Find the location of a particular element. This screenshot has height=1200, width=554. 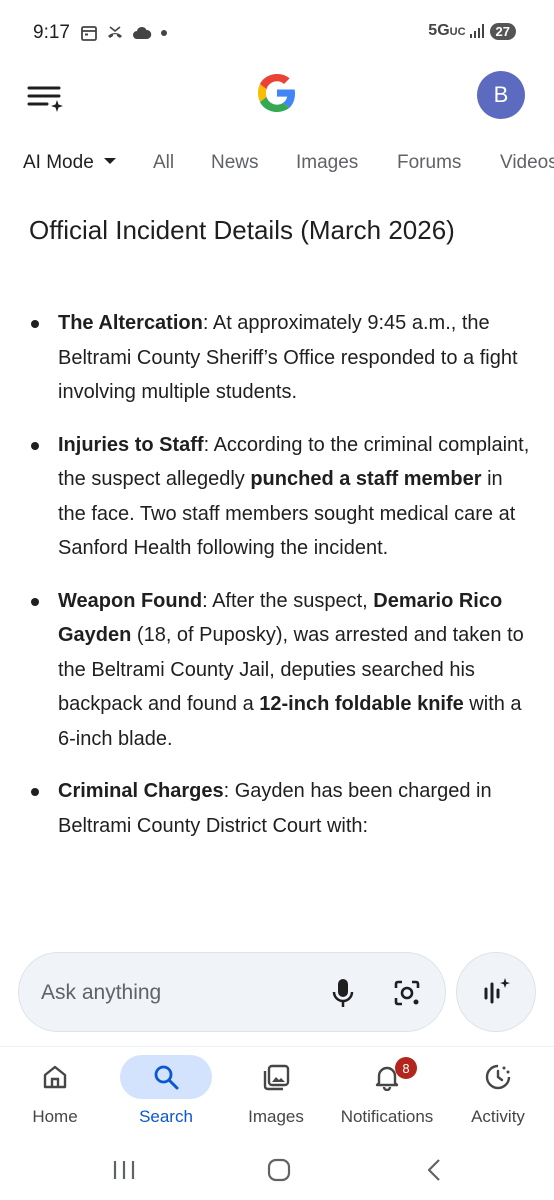

signal-icon is located at coordinates (476, 31).